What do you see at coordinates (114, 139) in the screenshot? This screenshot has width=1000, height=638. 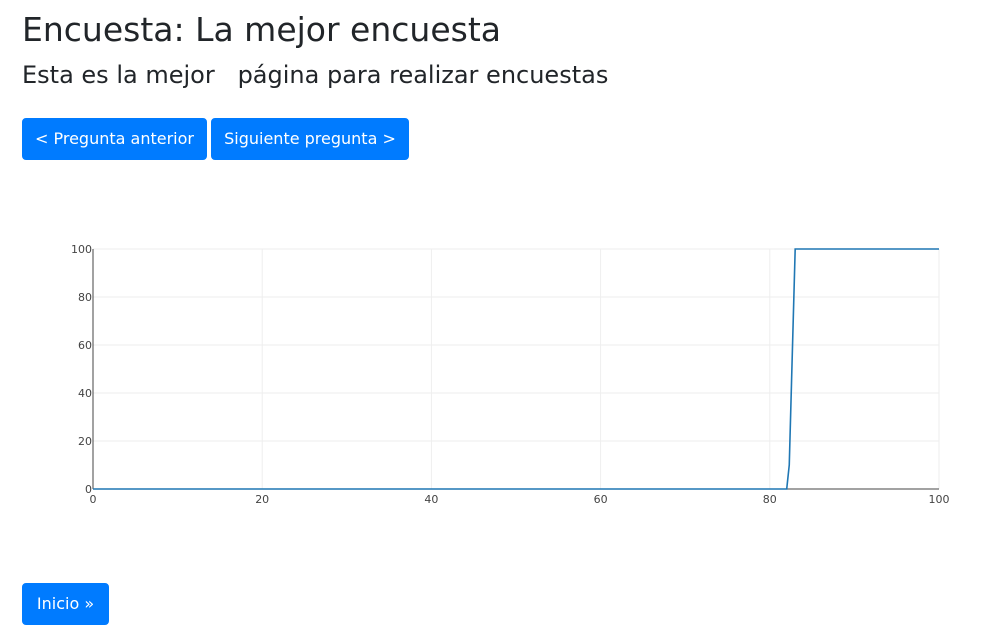 I see `previous-question-button: < Pregunta anterior` at bounding box center [114, 139].